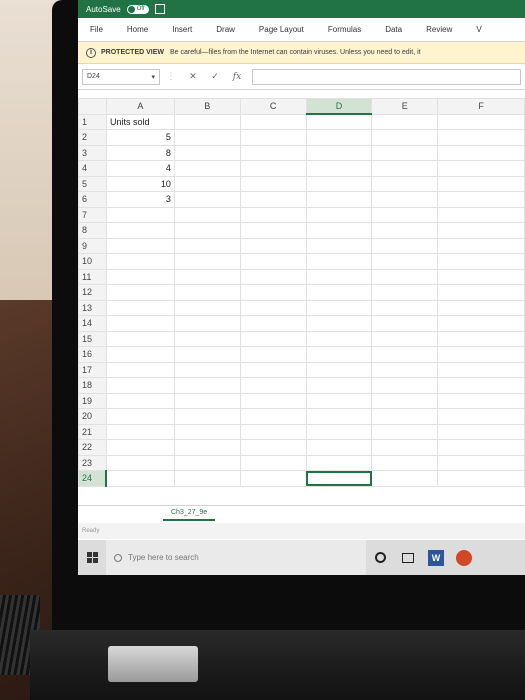  What do you see at coordinates (481, 400) in the screenshot?
I see `cell-f19` at bounding box center [481, 400].